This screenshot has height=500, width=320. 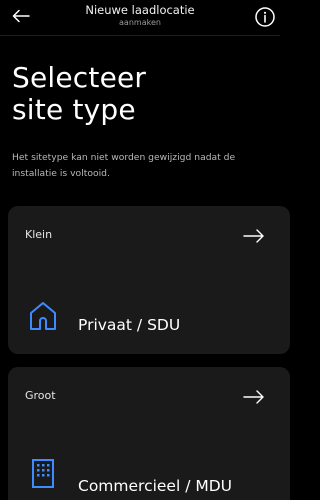 What do you see at coordinates (40, 395) in the screenshot?
I see `site-size-label: Groot` at bounding box center [40, 395].